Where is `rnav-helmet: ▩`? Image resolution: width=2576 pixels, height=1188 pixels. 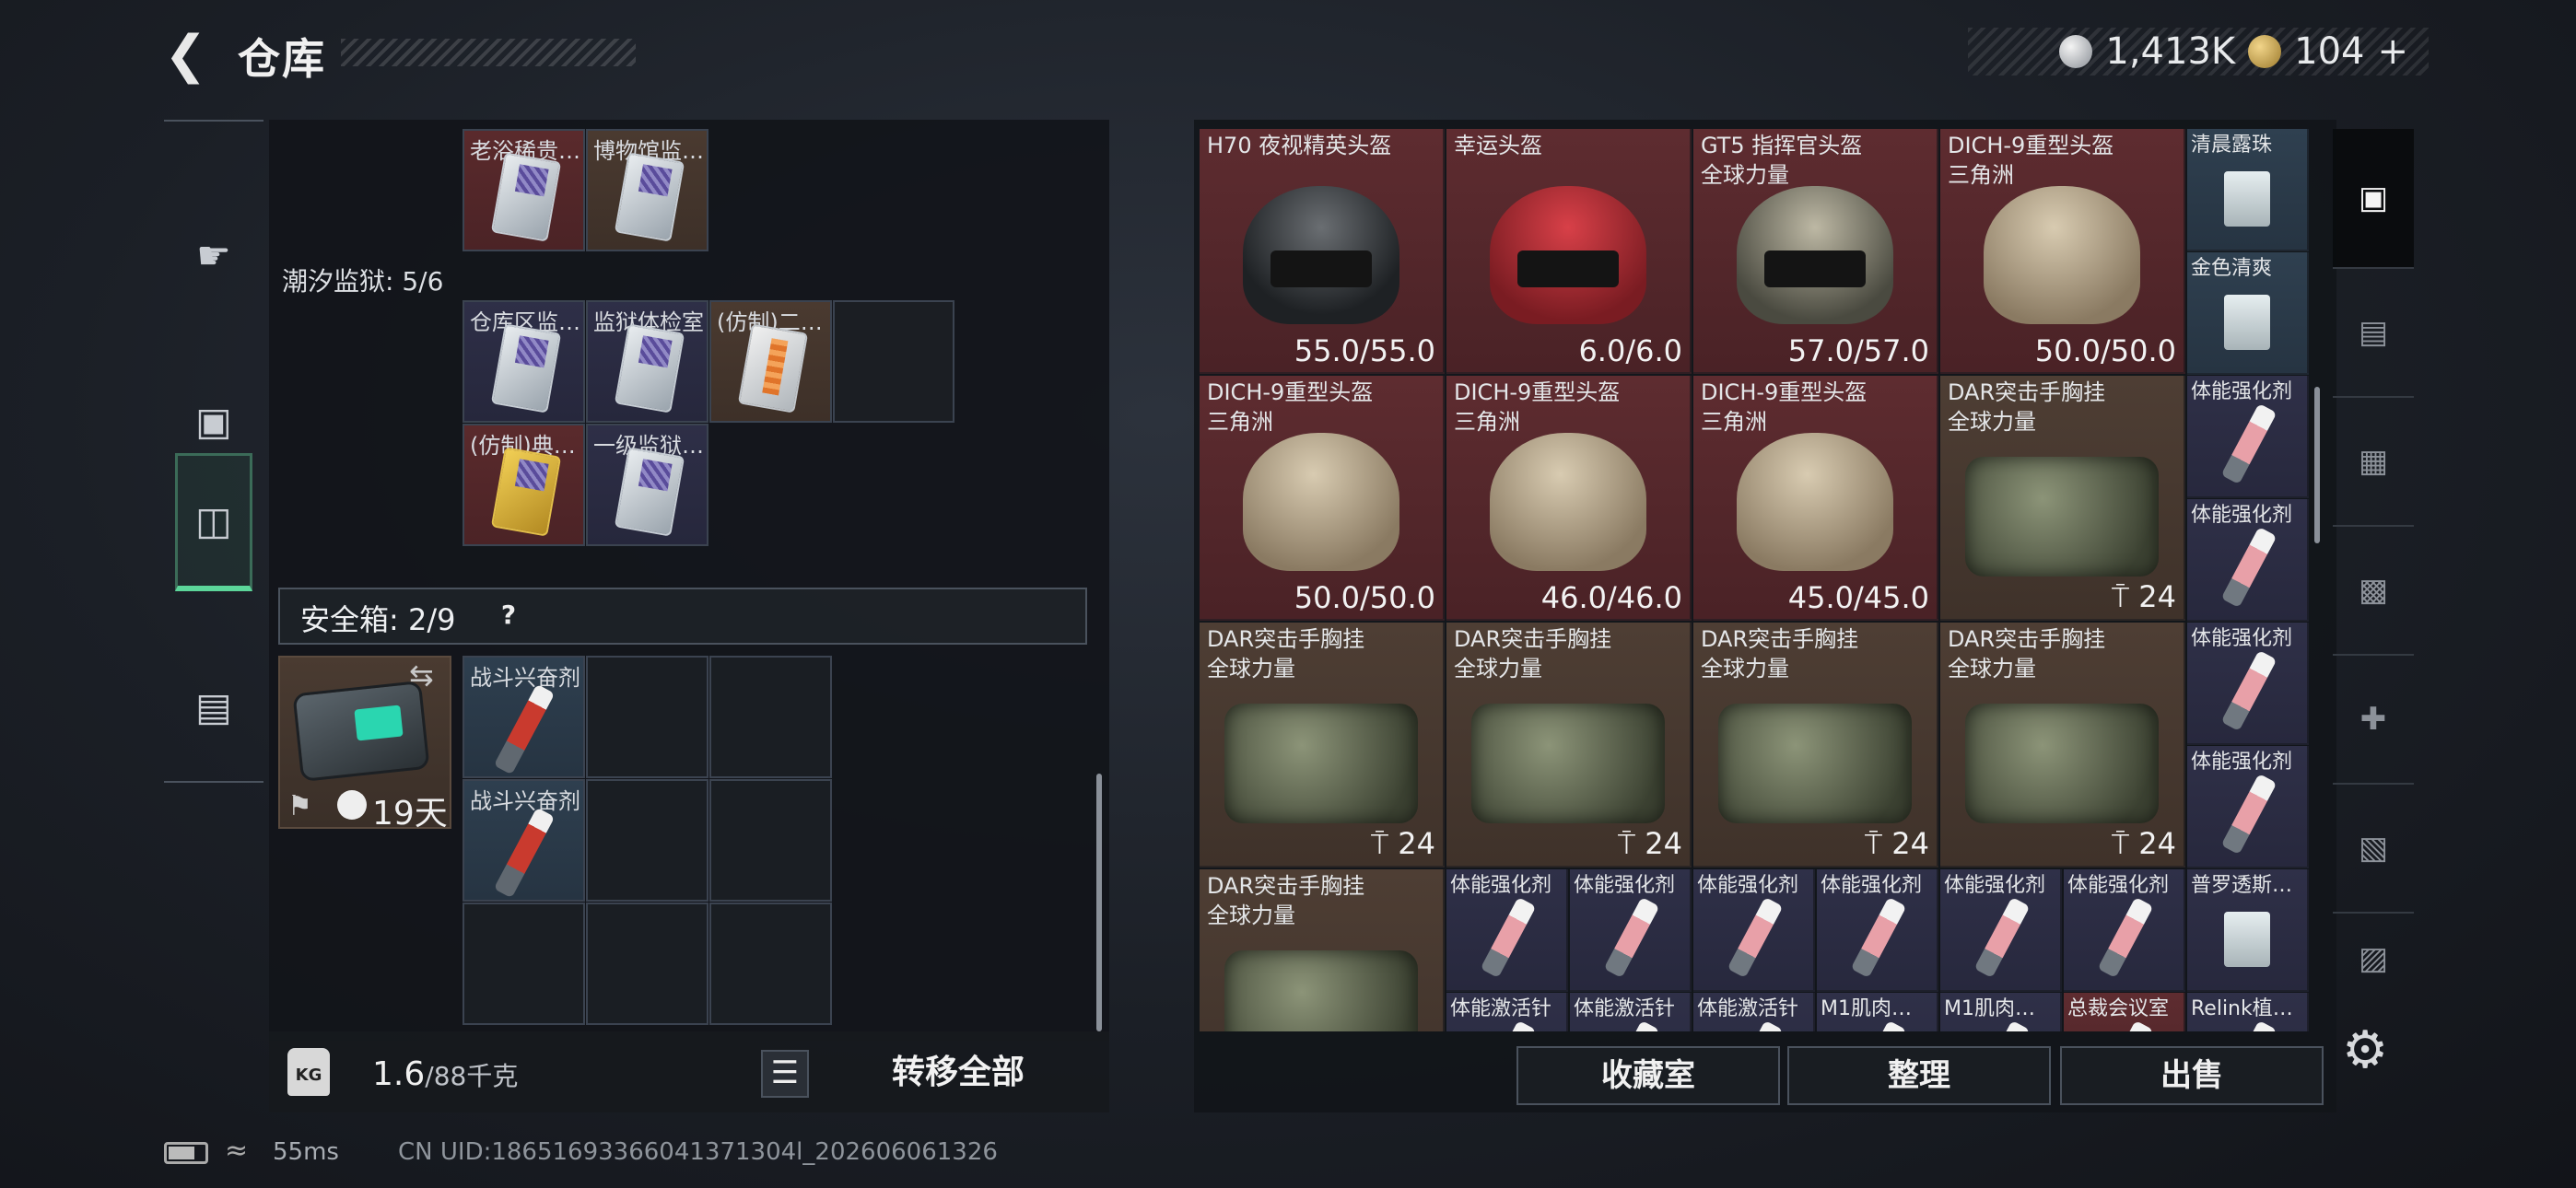
rnav-helmet: ▩ is located at coordinates (2373, 589).